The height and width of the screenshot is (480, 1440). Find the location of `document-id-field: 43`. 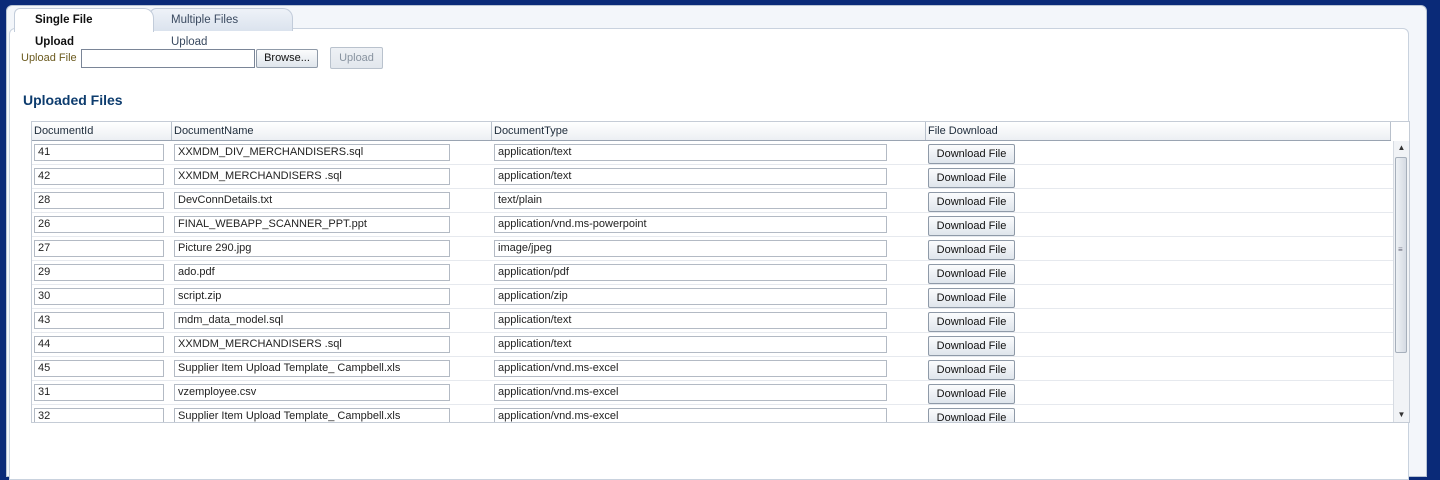

document-id-field: 43 is located at coordinates (99, 320).